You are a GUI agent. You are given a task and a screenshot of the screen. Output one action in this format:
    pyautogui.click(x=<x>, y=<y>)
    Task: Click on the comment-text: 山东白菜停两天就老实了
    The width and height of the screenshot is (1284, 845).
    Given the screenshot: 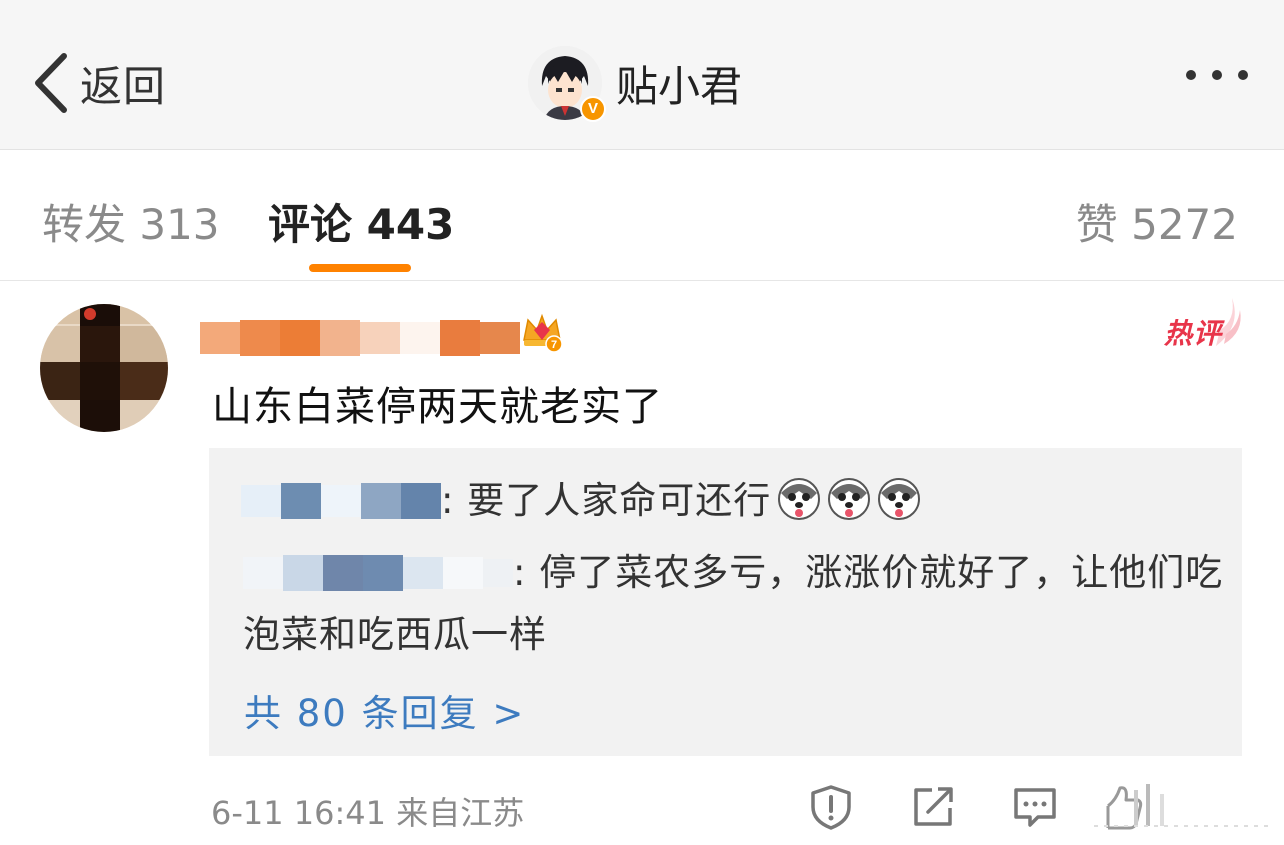 What is the action you would take?
    pyautogui.click(x=437, y=407)
    